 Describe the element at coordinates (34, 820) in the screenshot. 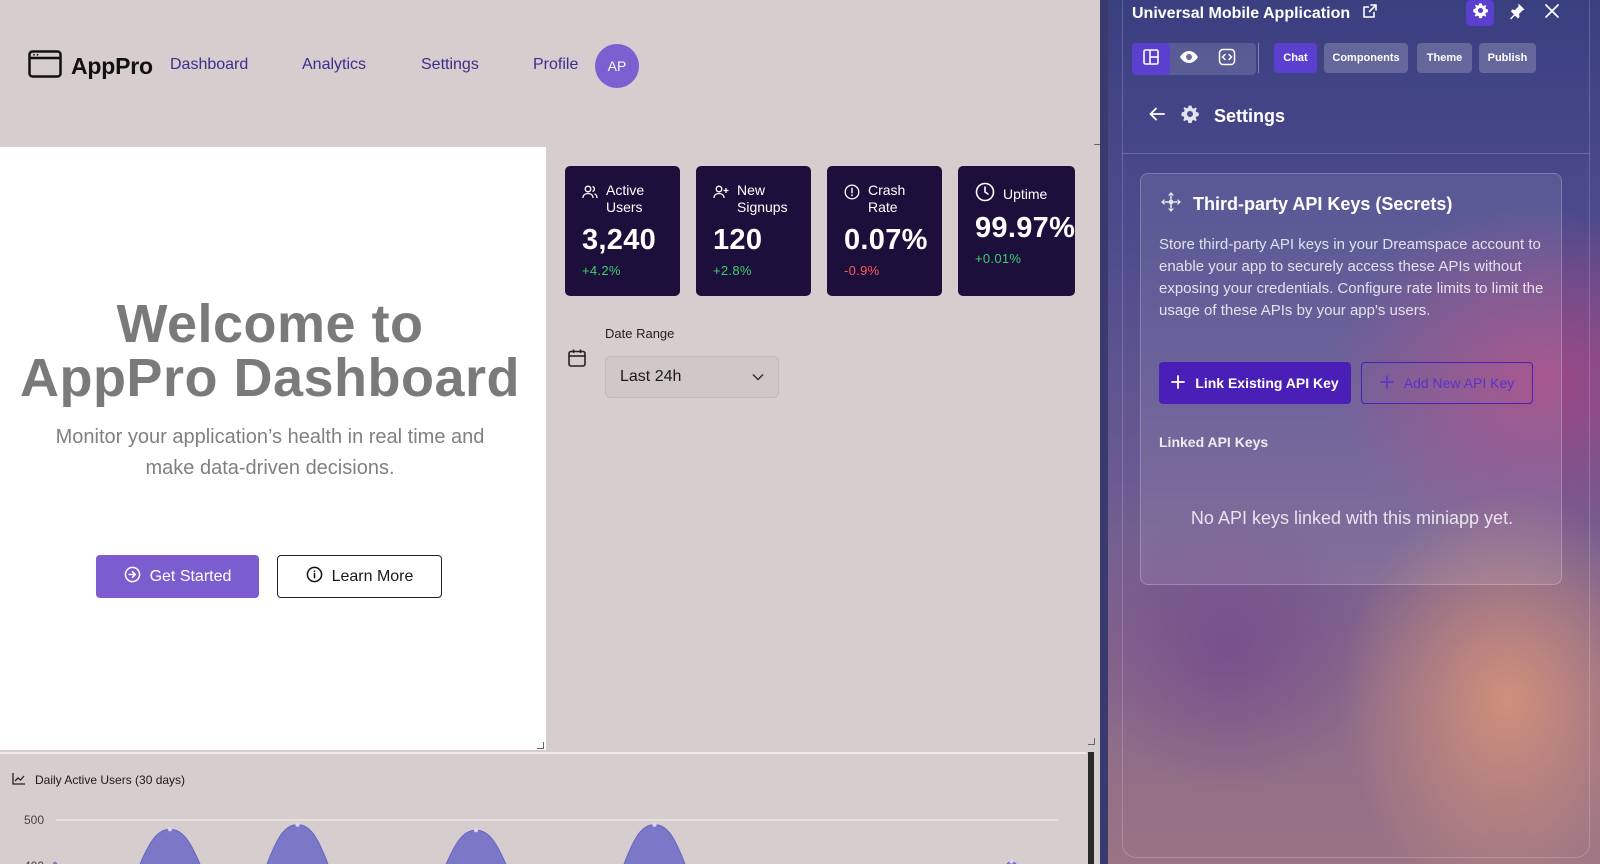

I see `y-tick-500: 500` at that location.